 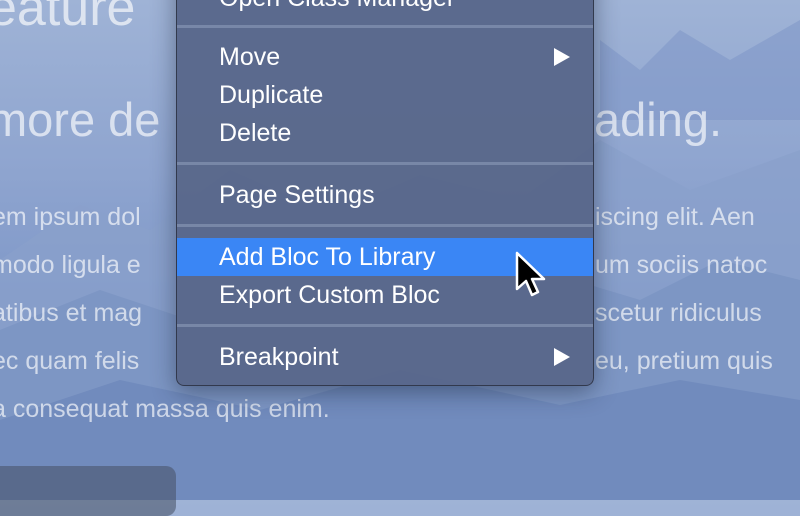 What do you see at coordinates (255, 133) in the screenshot?
I see `menu-item-label: Delete` at bounding box center [255, 133].